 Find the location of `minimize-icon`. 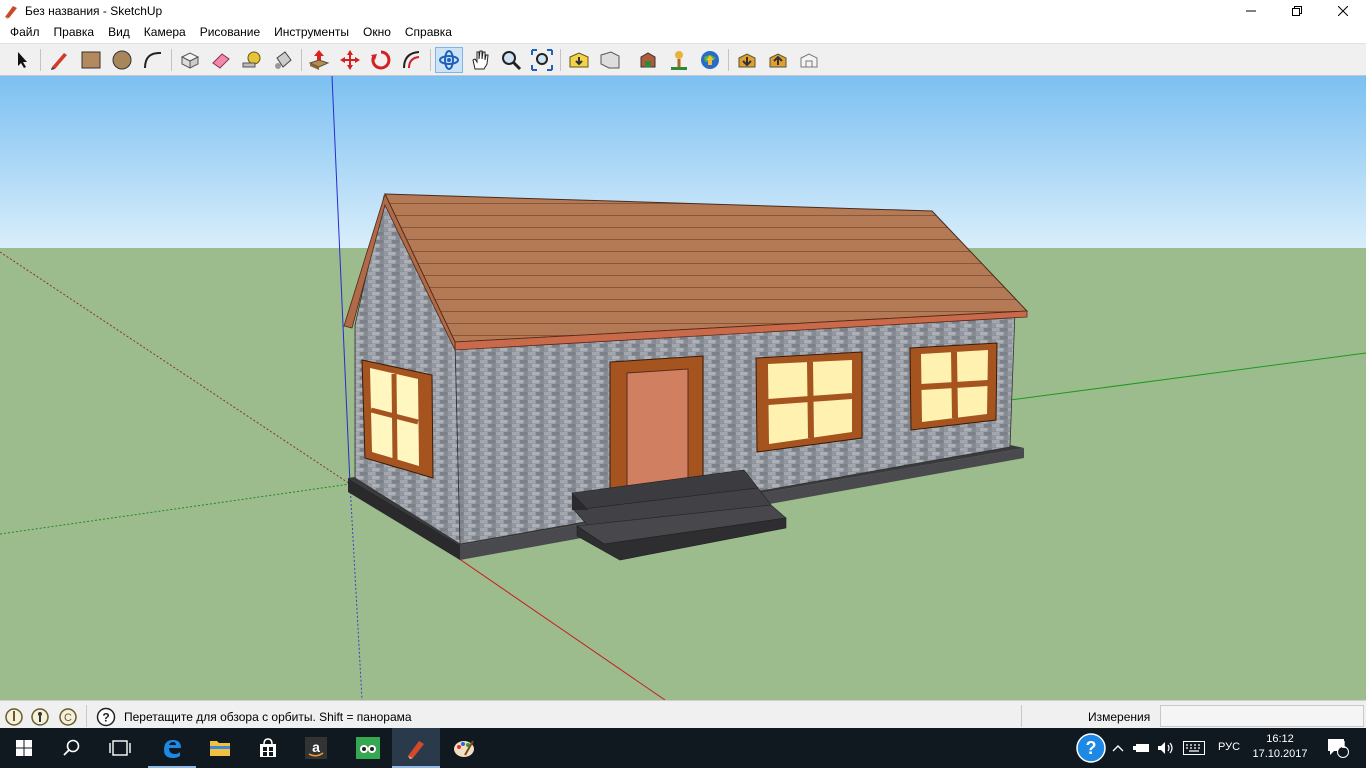

minimize-icon is located at coordinates (1251, 11).